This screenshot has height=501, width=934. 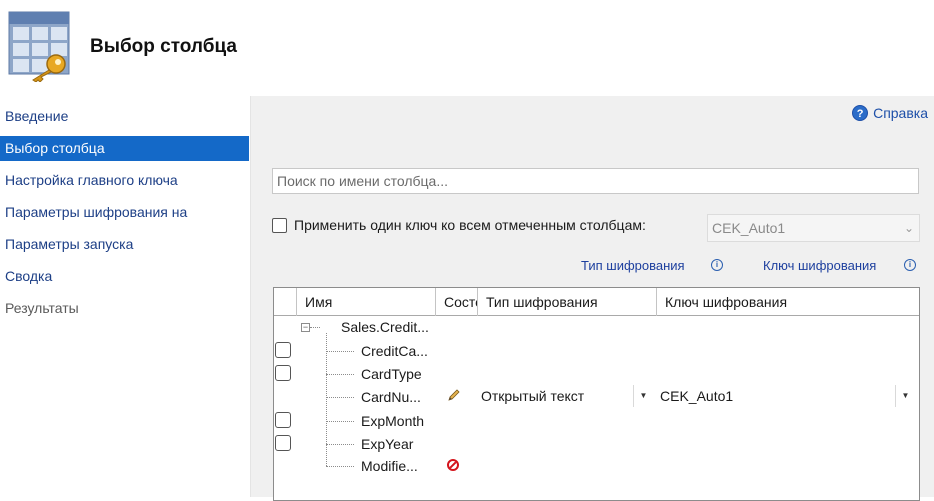 I want to click on encryption-key-link: Ключ шифрования, so click(x=819, y=265).